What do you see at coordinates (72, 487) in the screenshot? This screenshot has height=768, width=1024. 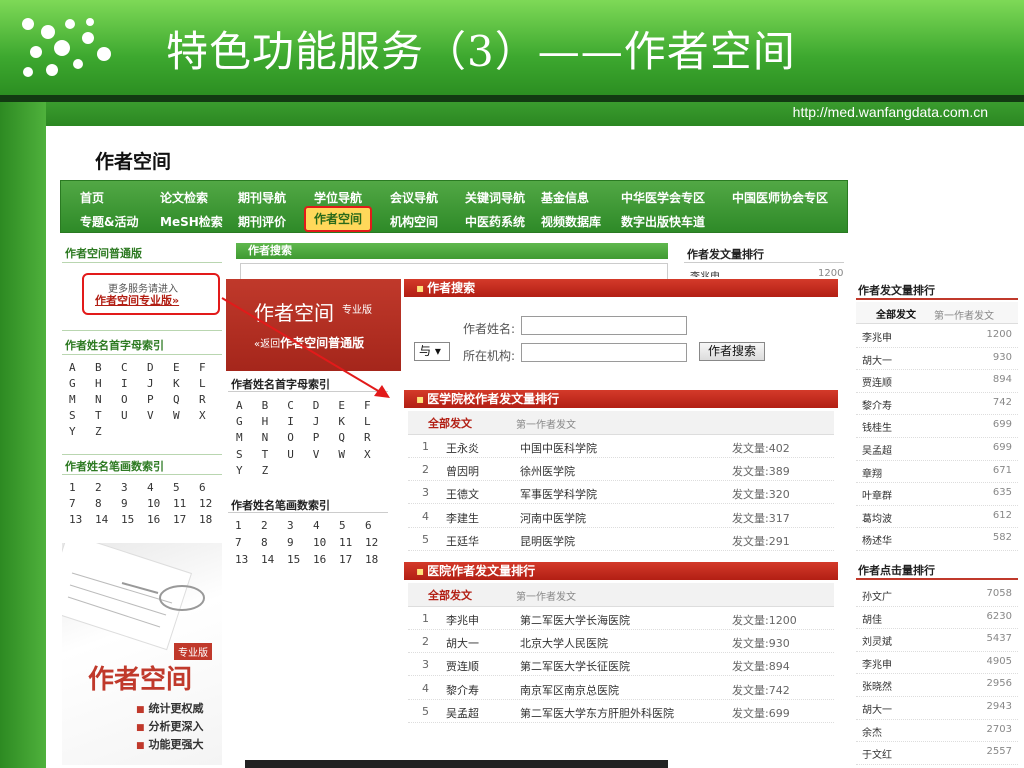 I see `index-stroke-1: 1` at bounding box center [72, 487].